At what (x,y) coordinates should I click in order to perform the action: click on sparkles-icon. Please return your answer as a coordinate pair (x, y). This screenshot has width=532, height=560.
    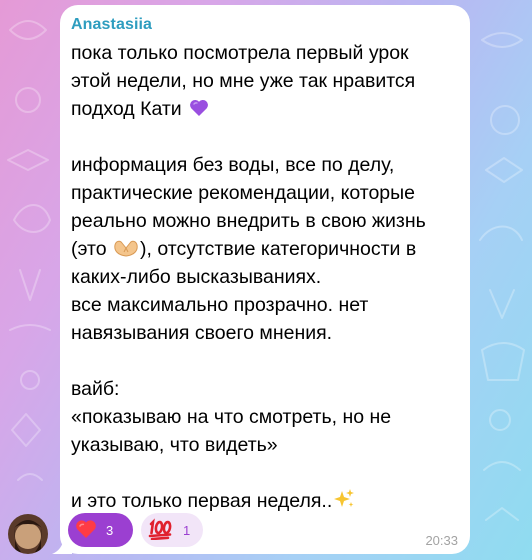
    Looking at the image, I should click on (344, 503).